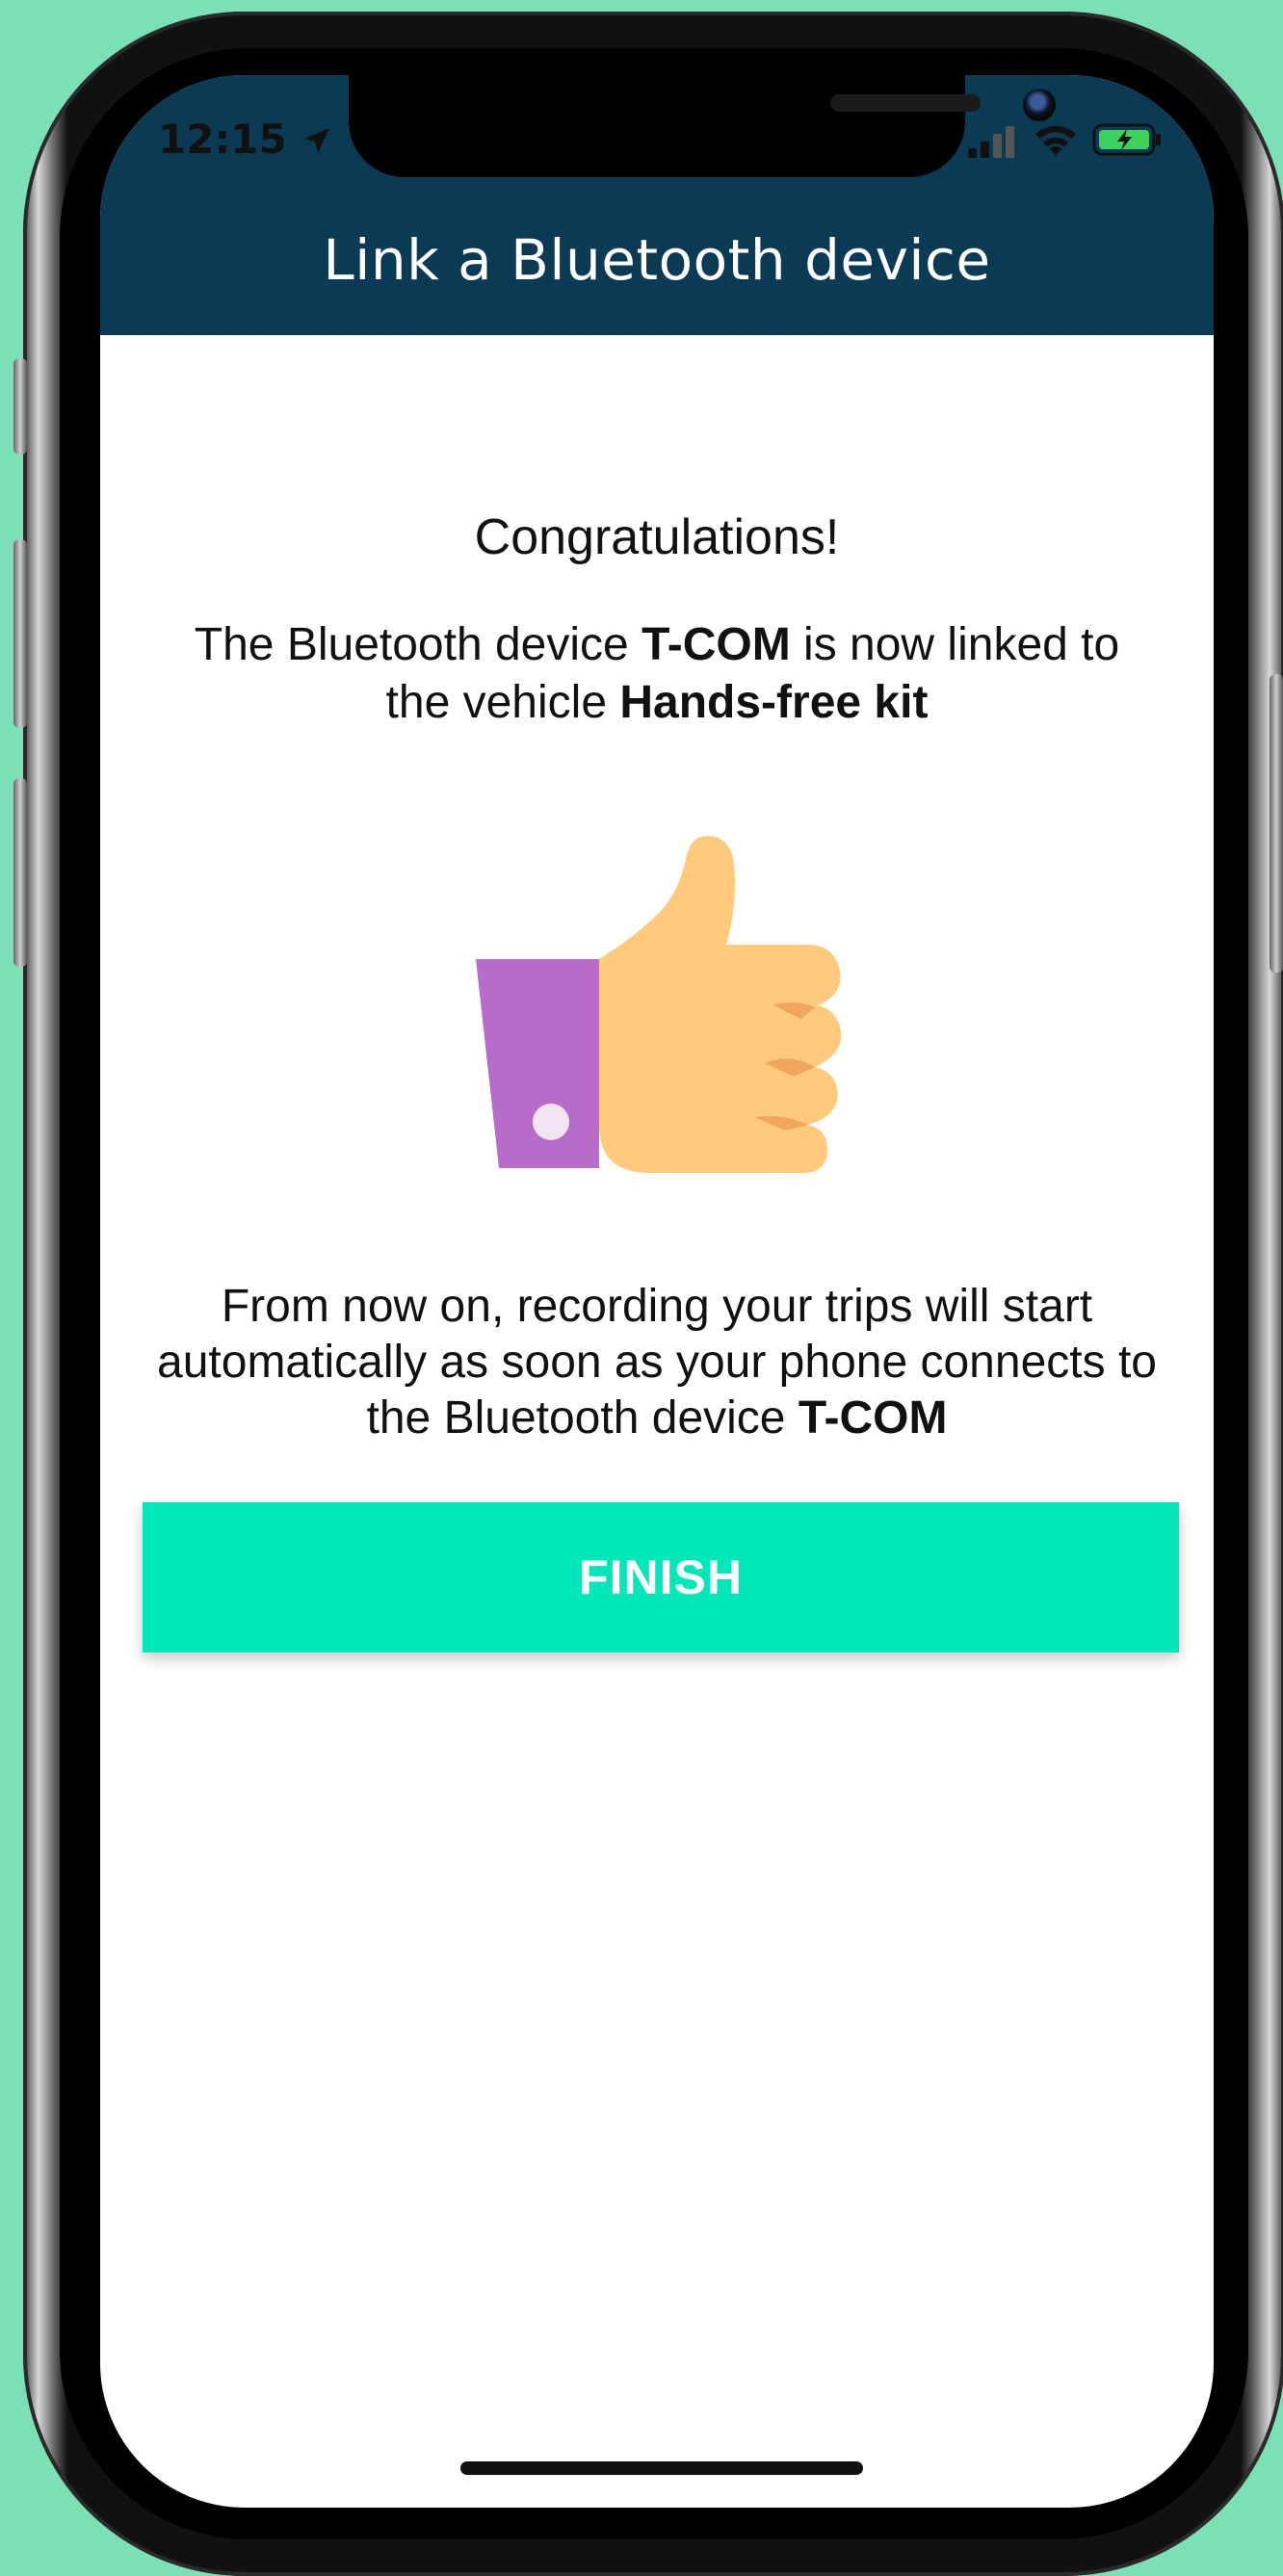 The height and width of the screenshot is (2576, 1283). Describe the element at coordinates (1126, 139) in the screenshot. I see `battery-charging-icon` at that location.